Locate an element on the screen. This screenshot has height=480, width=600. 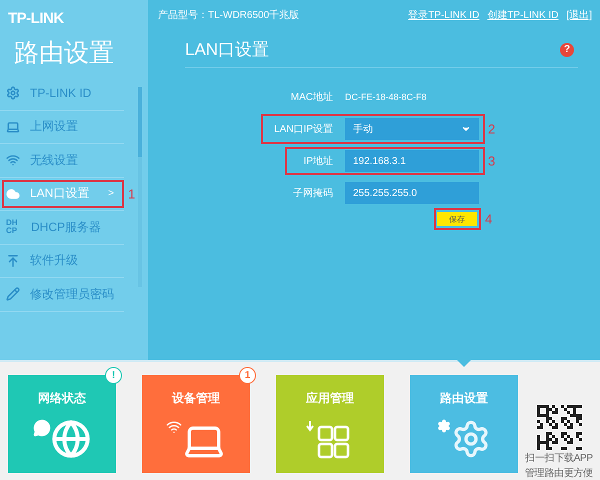
sidebar-item: TP-LINK ID is located at coordinates (62, 93).